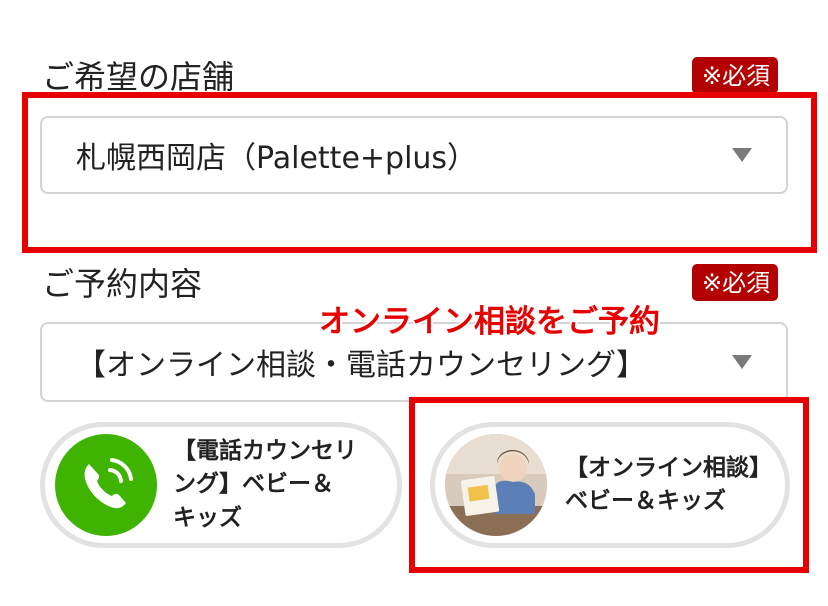  I want to click on chevron-down-icon, so click(742, 362).